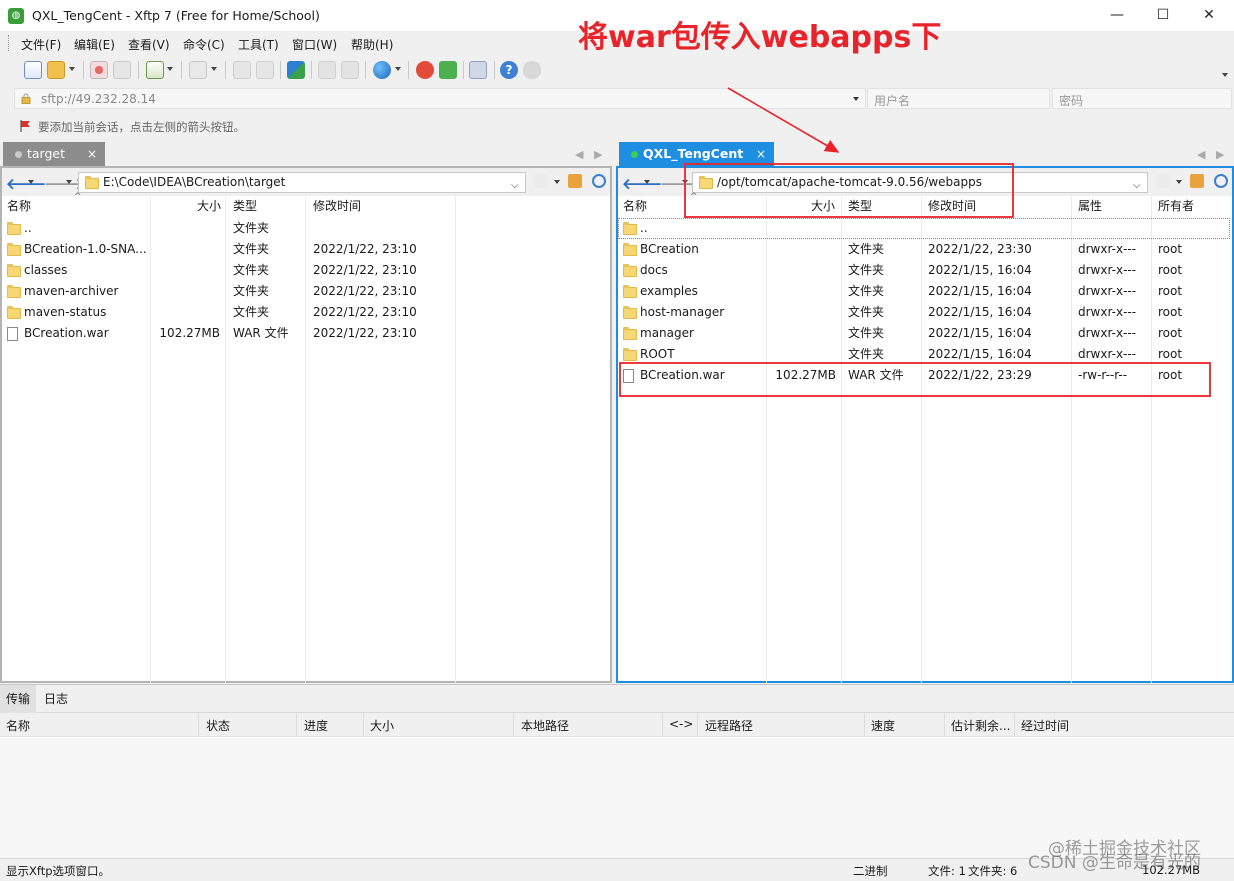  What do you see at coordinates (33, 70) in the screenshot?
I see `new-session-icon` at bounding box center [33, 70].